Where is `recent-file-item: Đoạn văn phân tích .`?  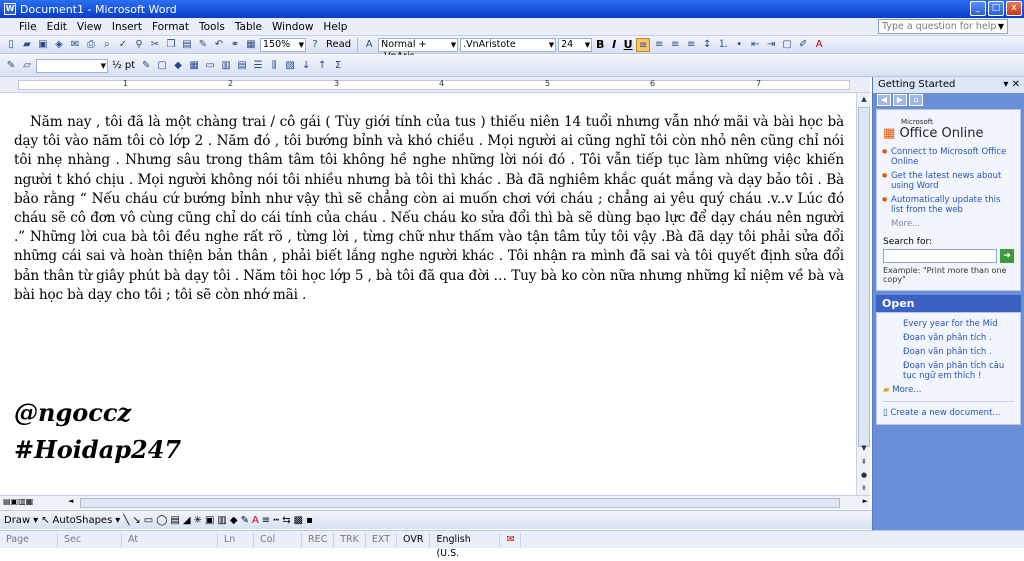 recent-file-item: Đoạn văn phân tích . is located at coordinates (948, 352).